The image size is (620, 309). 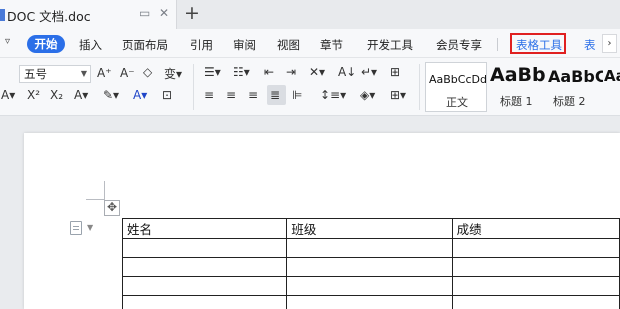 I want to click on document-outline-icon, so click(x=76, y=228).